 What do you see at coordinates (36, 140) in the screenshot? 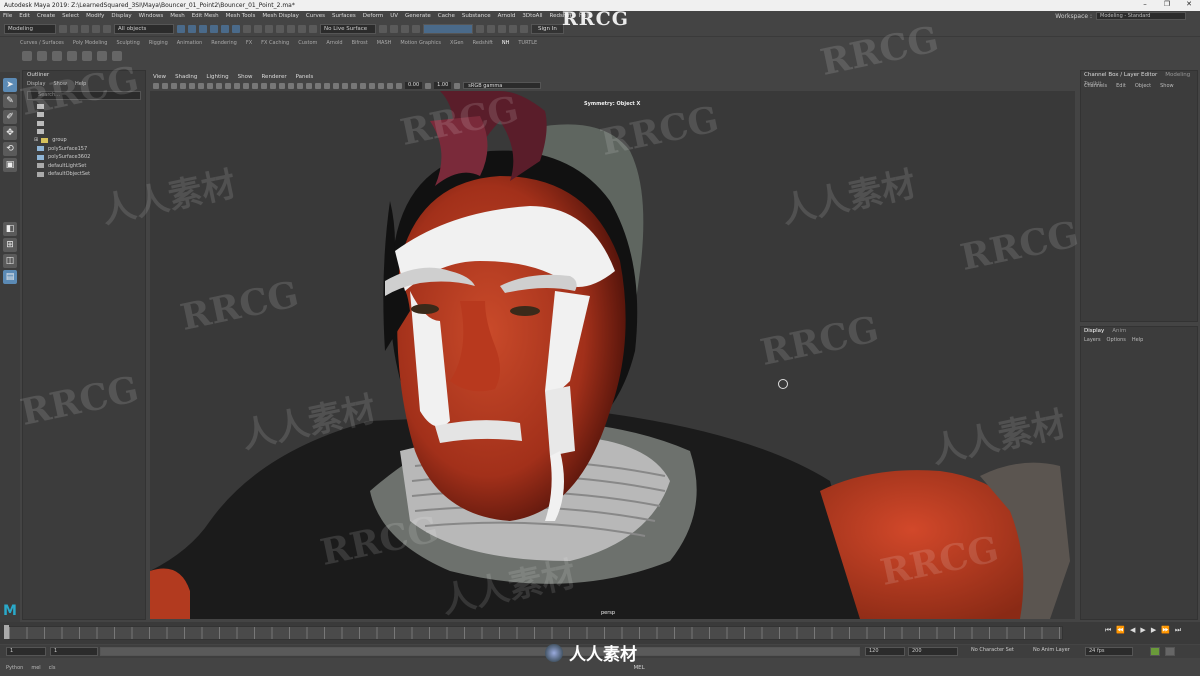
I see `expand-icon: ⊞` at bounding box center [36, 140].